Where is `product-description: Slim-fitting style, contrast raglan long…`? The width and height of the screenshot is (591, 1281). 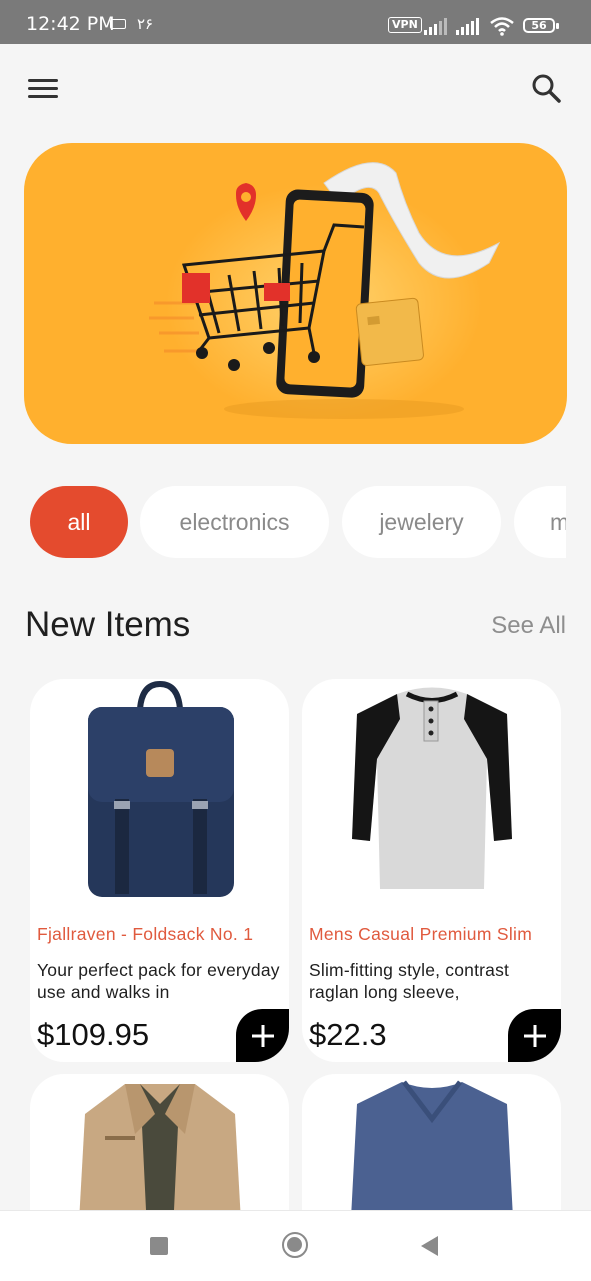 product-description: Slim-fitting style, contrast raglan long… is located at coordinates (409, 981).